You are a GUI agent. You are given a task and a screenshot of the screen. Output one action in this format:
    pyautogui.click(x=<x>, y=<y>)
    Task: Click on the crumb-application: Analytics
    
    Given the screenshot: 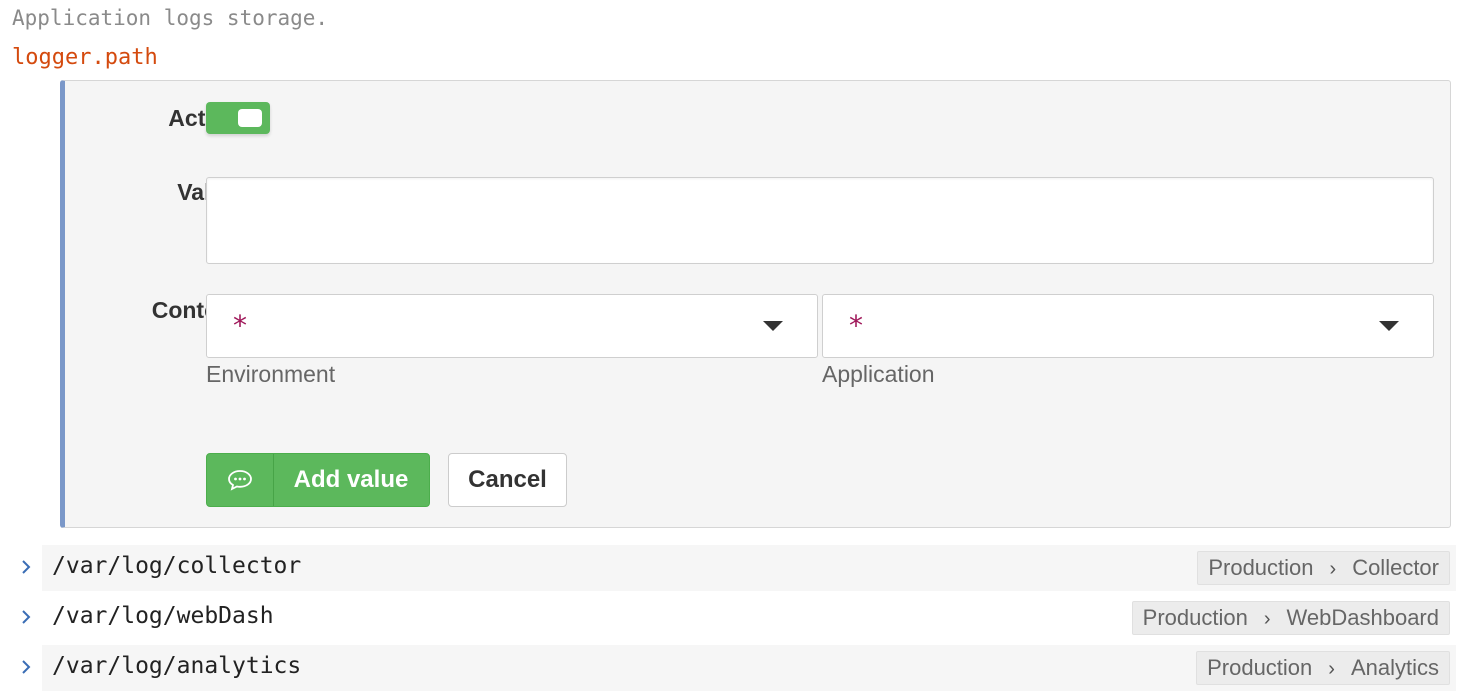 What is the action you would take?
    pyautogui.click(x=1394, y=667)
    